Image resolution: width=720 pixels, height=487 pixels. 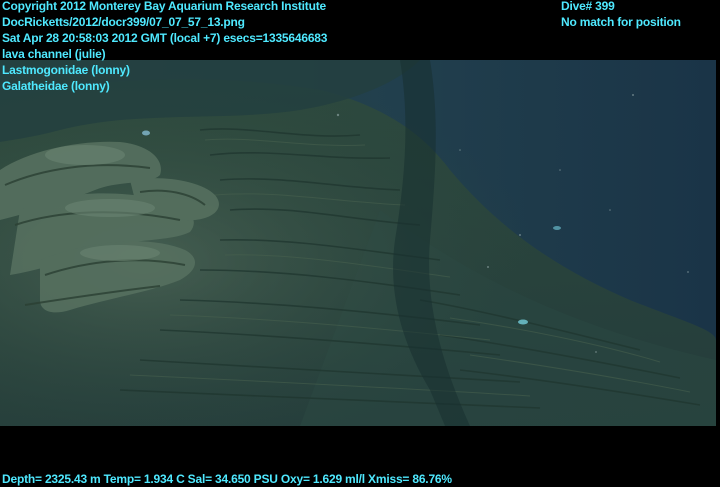 I want to click on annotation-lava-channel: lava channel (julie), so click(x=54, y=54).